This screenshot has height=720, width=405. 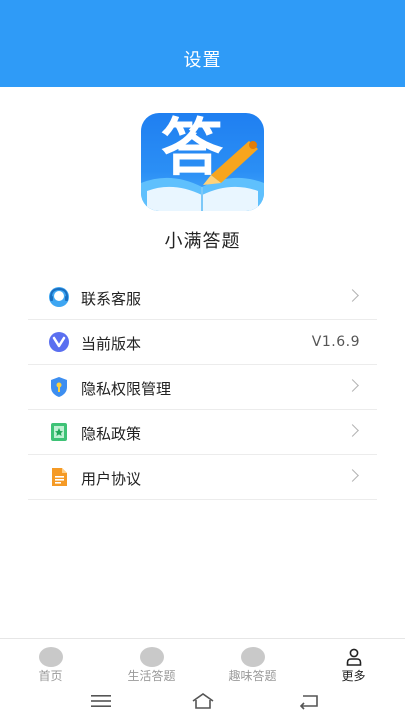 What do you see at coordinates (202, 241) in the screenshot?
I see `app-name: 小满答题` at bounding box center [202, 241].